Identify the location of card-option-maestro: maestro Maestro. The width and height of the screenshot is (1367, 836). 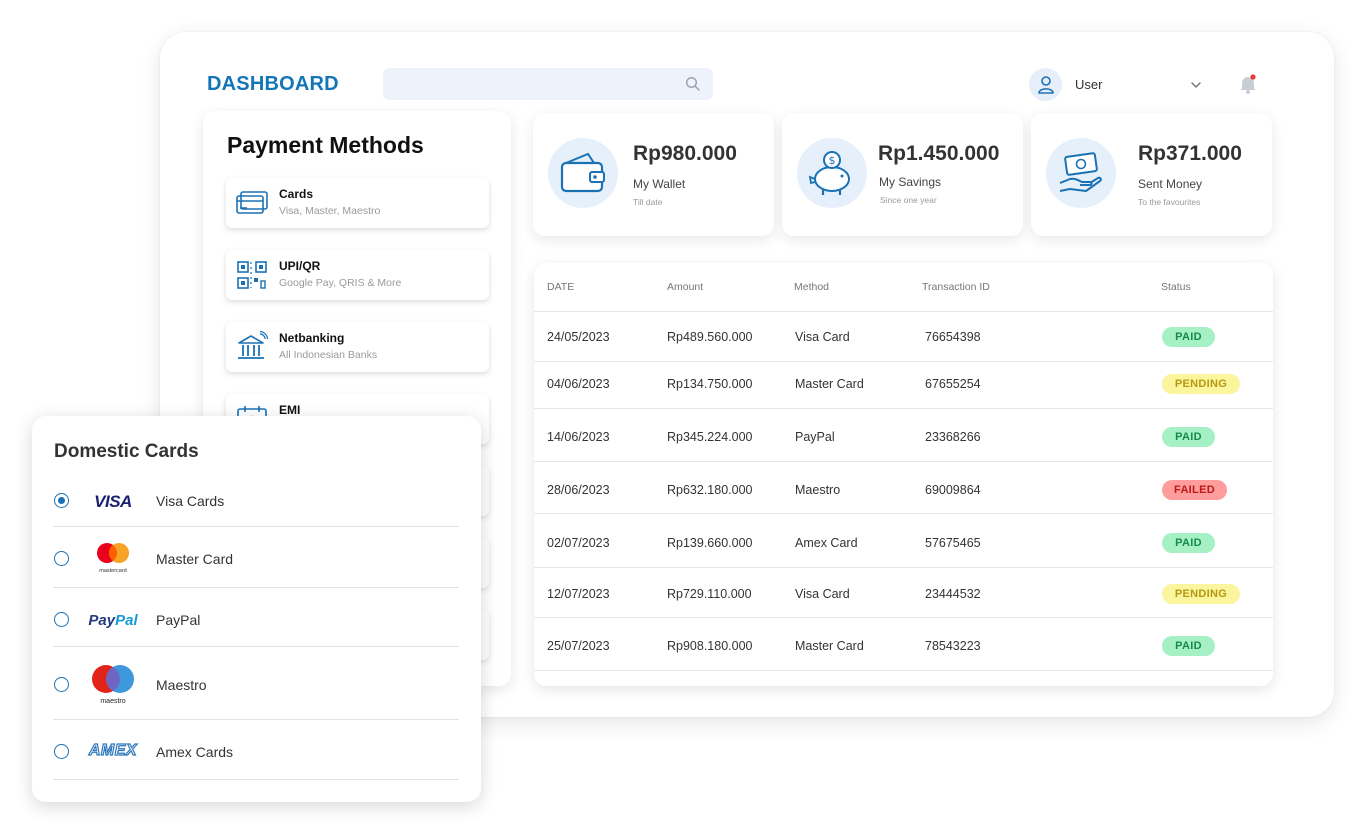
(256, 683).